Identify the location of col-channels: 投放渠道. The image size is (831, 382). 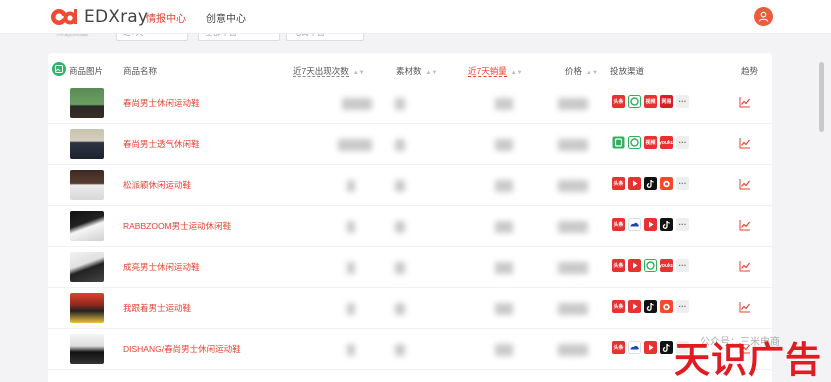
(627, 71).